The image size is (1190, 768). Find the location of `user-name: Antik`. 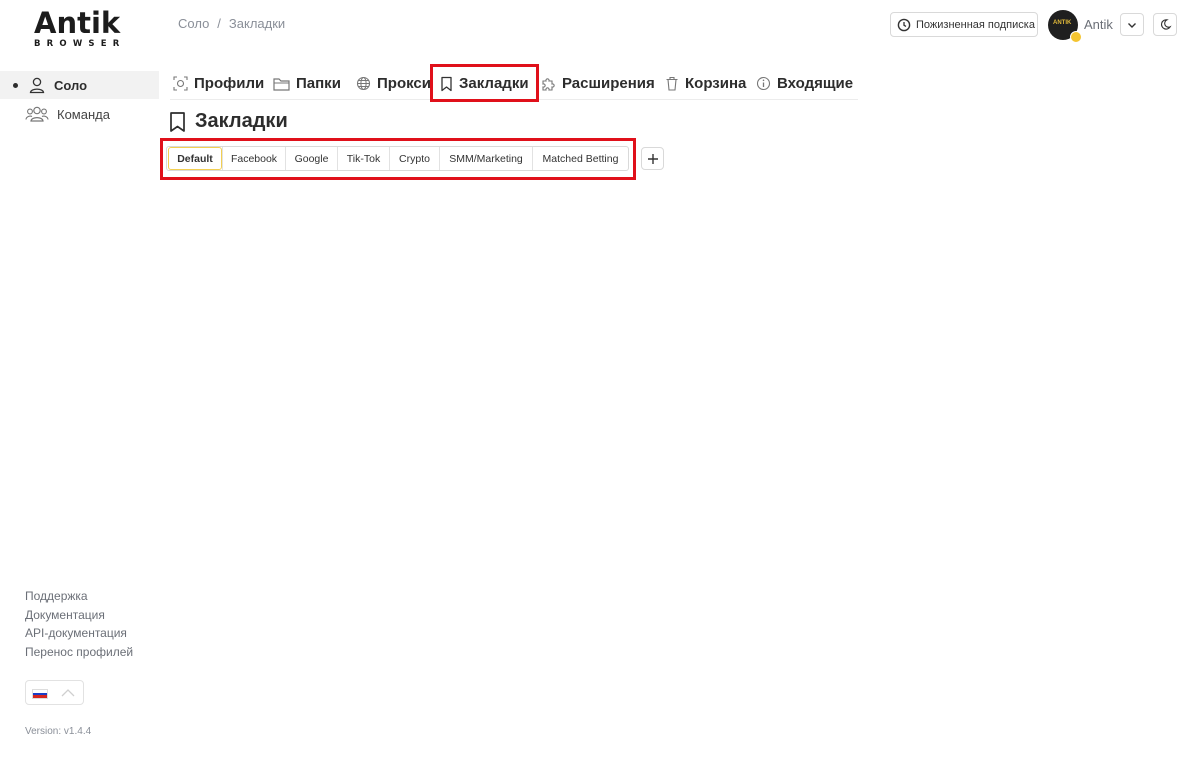

user-name: Antik is located at coordinates (1098, 24).